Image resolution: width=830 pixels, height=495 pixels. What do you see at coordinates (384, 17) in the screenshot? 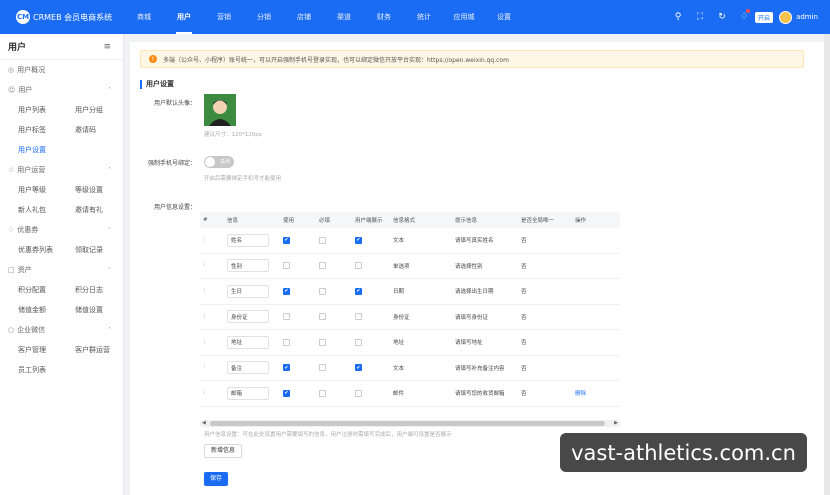
I see `nav-item-6: 财务` at bounding box center [384, 17].